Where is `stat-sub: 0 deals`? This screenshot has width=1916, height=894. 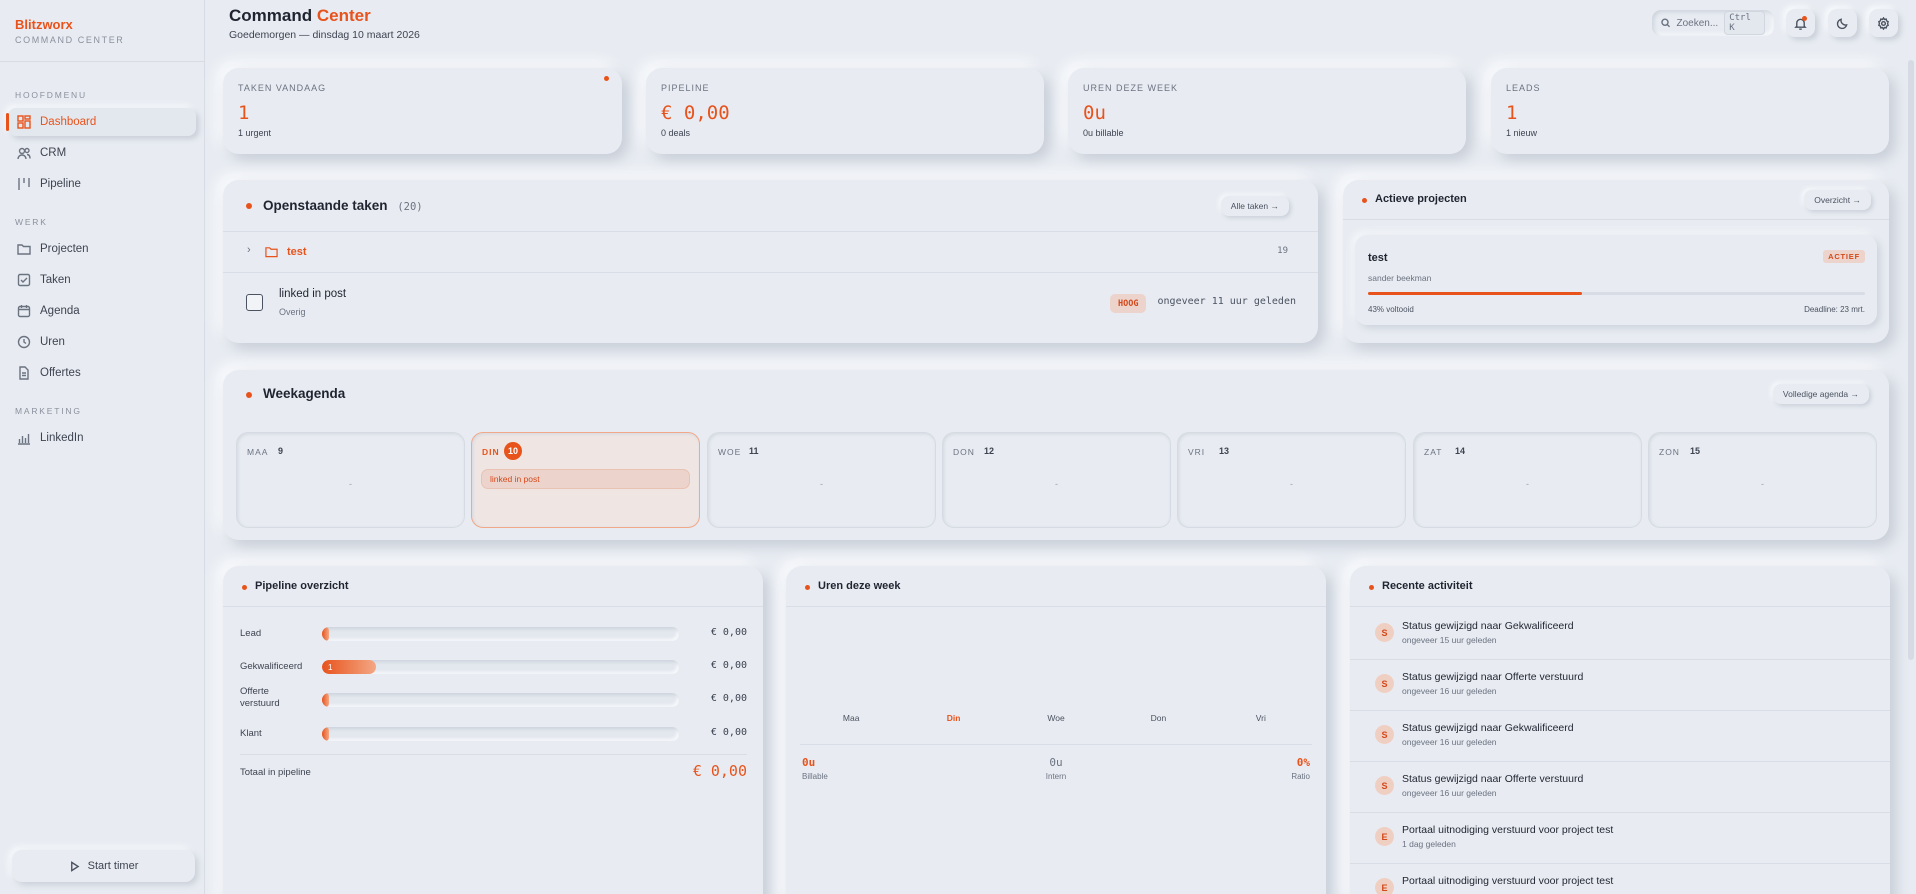
stat-sub: 0 deals is located at coordinates (676, 133).